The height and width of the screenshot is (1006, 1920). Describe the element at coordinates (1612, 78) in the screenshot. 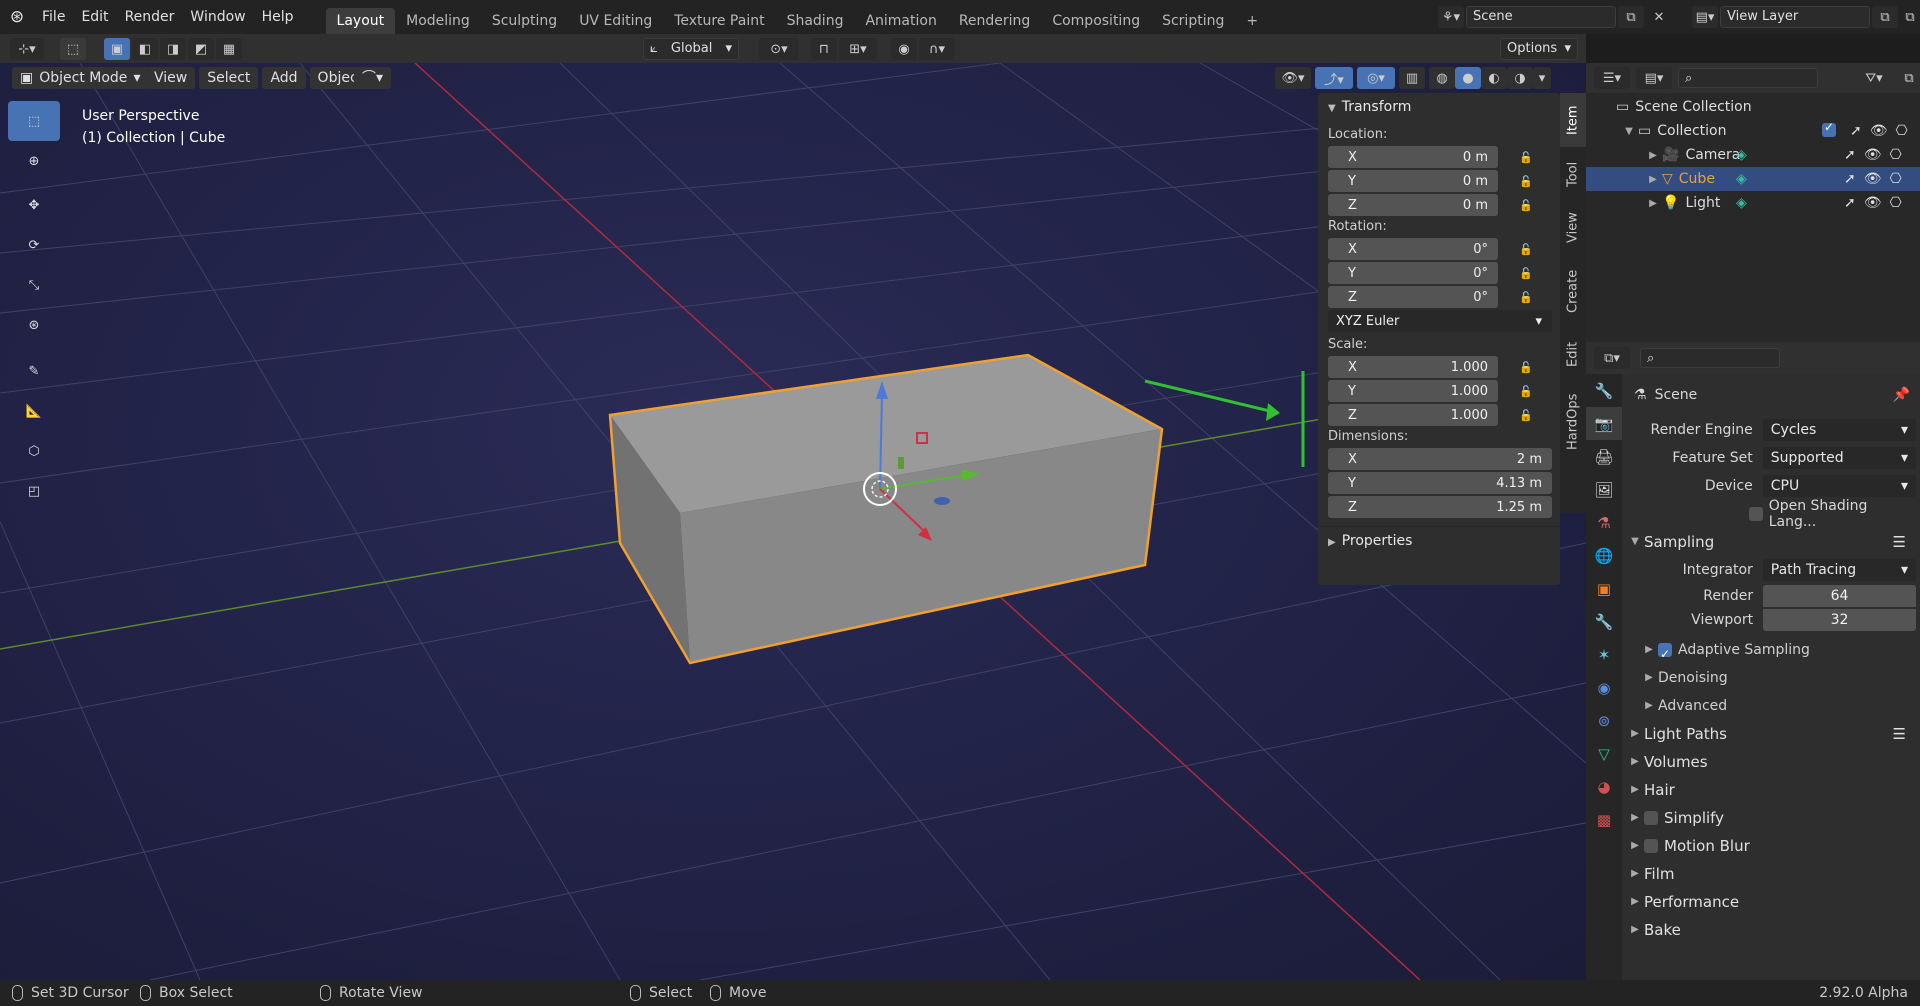

I see `outliner-editor-icon: ☰▾` at that location.